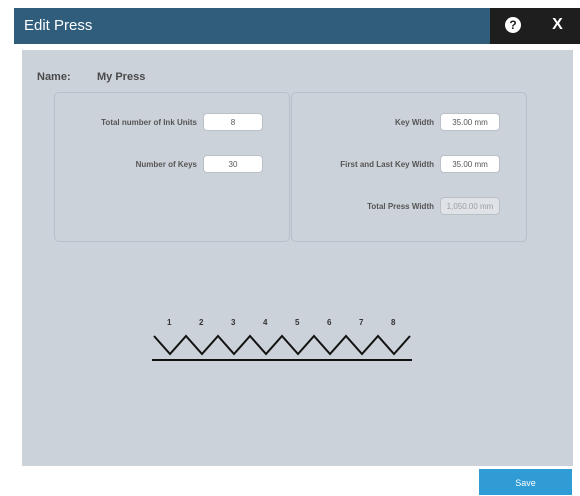 The height and width of the screenshot is (496, 580). Describe the element at coordinates (470, 122) in the screenshot. I see `key-width-input: 35.00 mm` at that location.